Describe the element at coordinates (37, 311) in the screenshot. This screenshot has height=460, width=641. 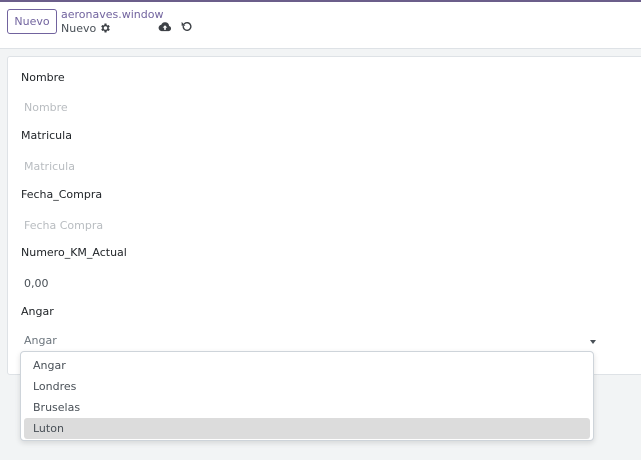
I see `angar-label: Angar` at that location.